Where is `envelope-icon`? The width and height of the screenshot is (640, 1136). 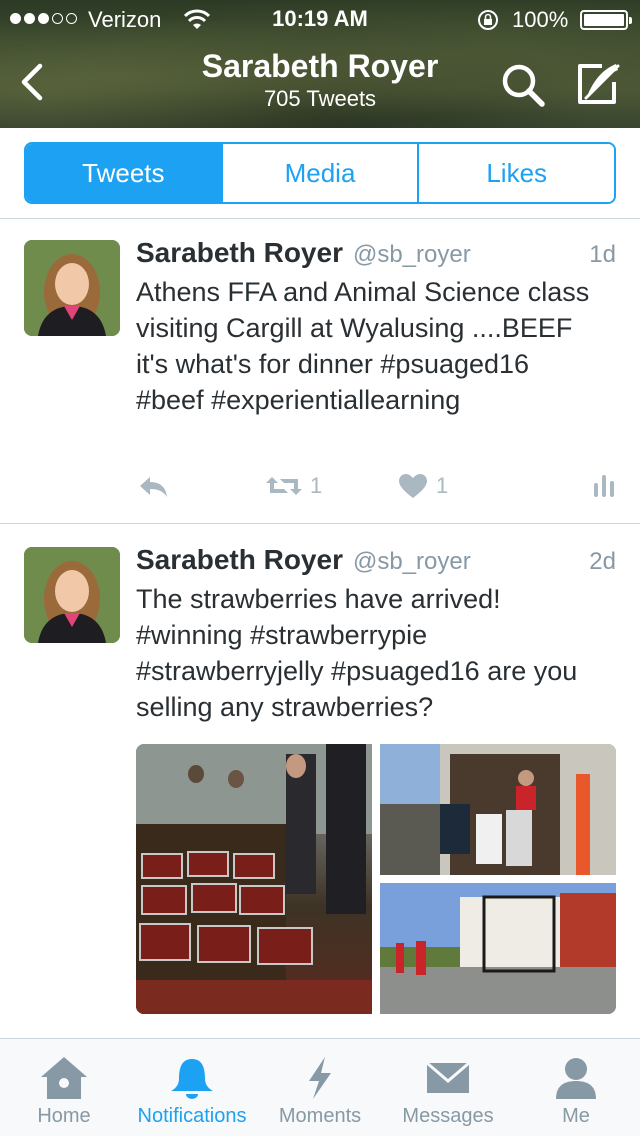 envelope-icon is located at coordinates (448, 1077).